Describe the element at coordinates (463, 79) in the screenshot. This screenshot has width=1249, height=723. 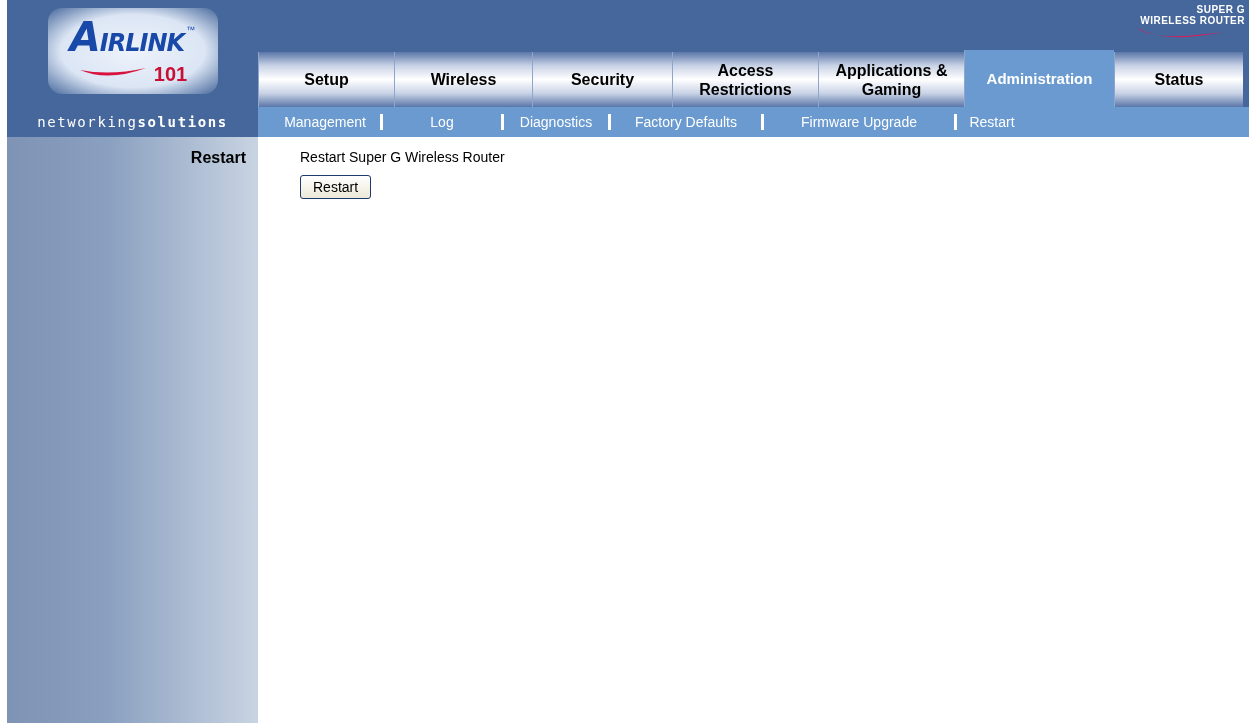
I see `nav-tab: Wireless` at that location.